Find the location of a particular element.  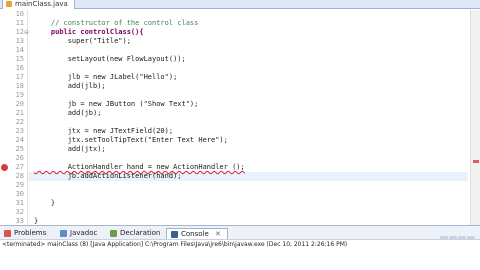

editor-tab-bar: mainClass.java is located at coordinates (240, 4).